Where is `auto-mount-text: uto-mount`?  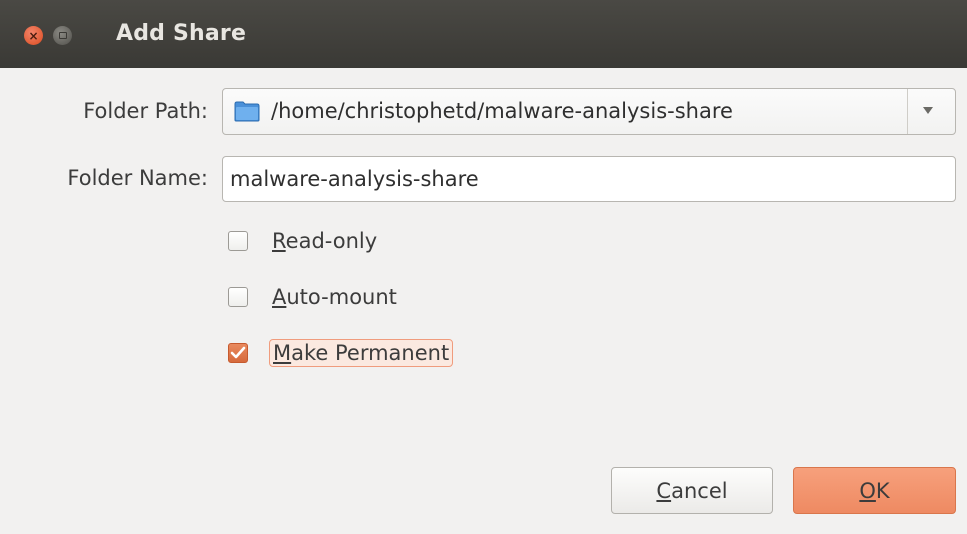 auto-mount-text: uto-mount is located at coordinates (341, 297).